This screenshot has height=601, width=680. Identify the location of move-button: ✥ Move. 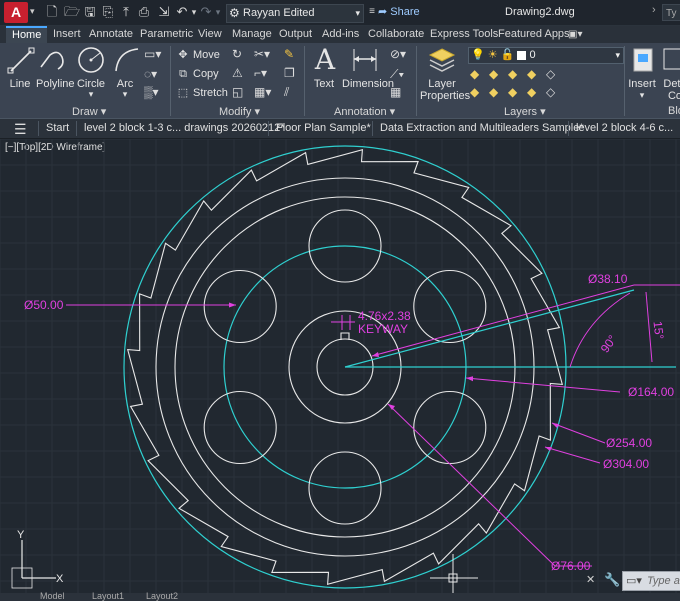
(198, 55).